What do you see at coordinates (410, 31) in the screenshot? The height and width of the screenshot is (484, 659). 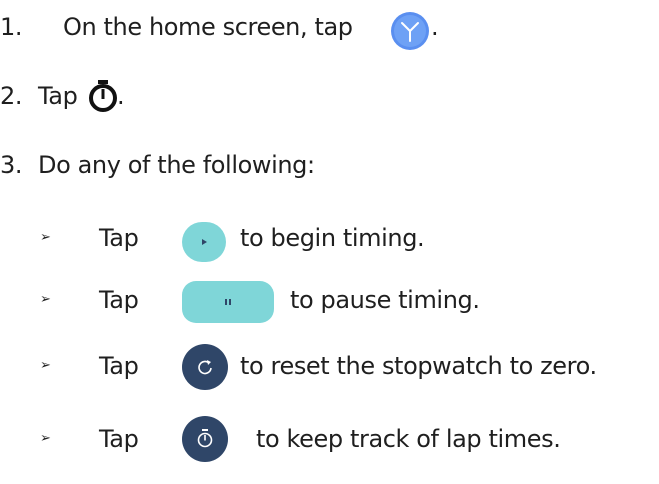 I see `clock-app-icon` at bounding box center [410, 31].